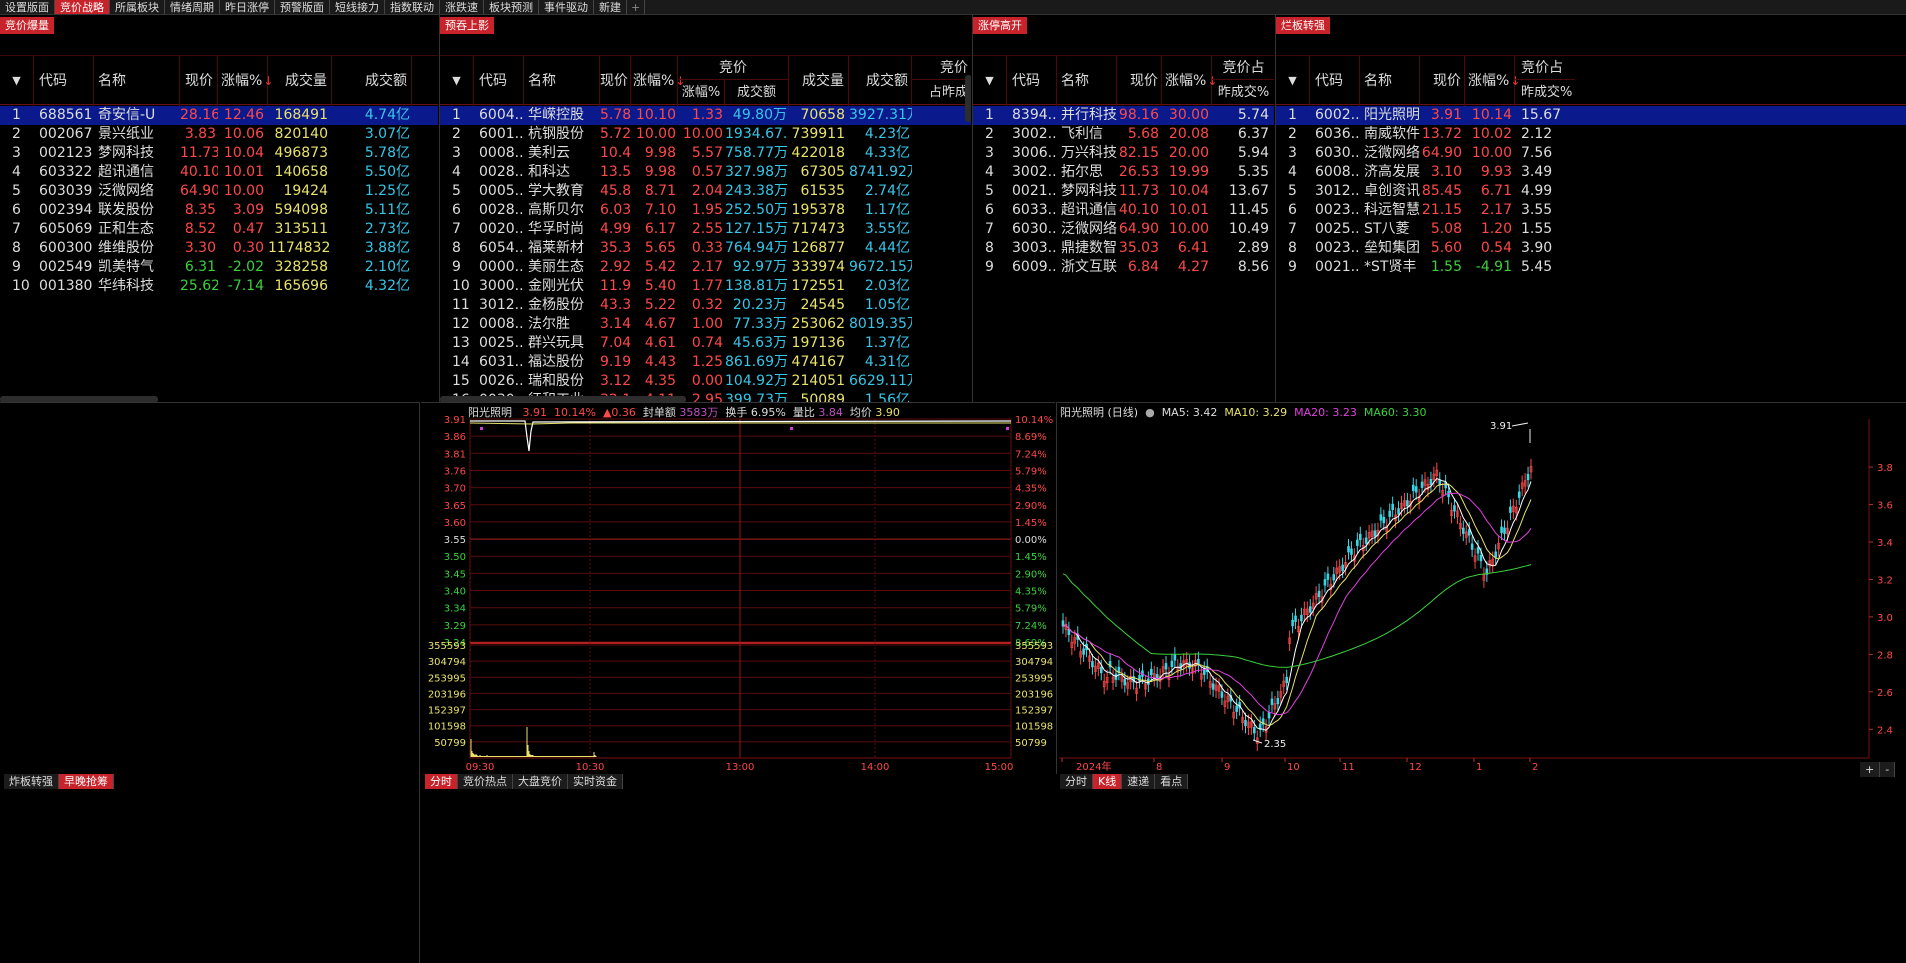 This screenshot has height=963, width=1906. Describe the element at coordinates (357, 7) in the screenshot. I see `top-tab: 短线接力` at that location.